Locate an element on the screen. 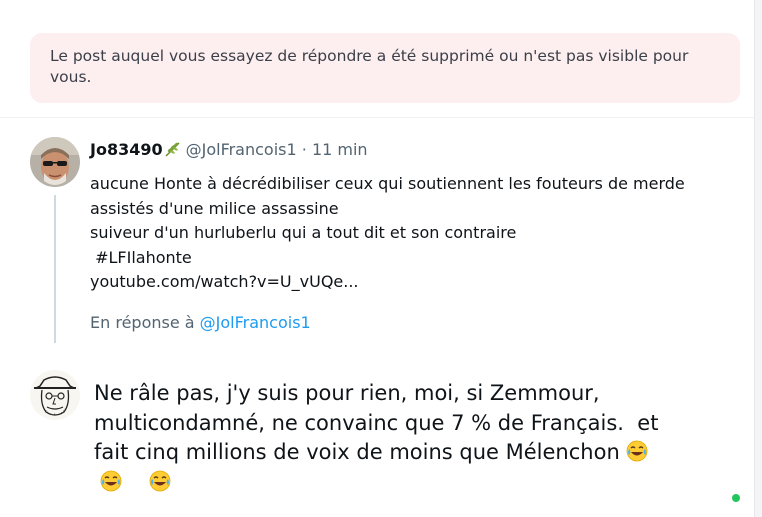  replying-to: En réponse à @JolFrancois1 is located at coordinates (200, 322).